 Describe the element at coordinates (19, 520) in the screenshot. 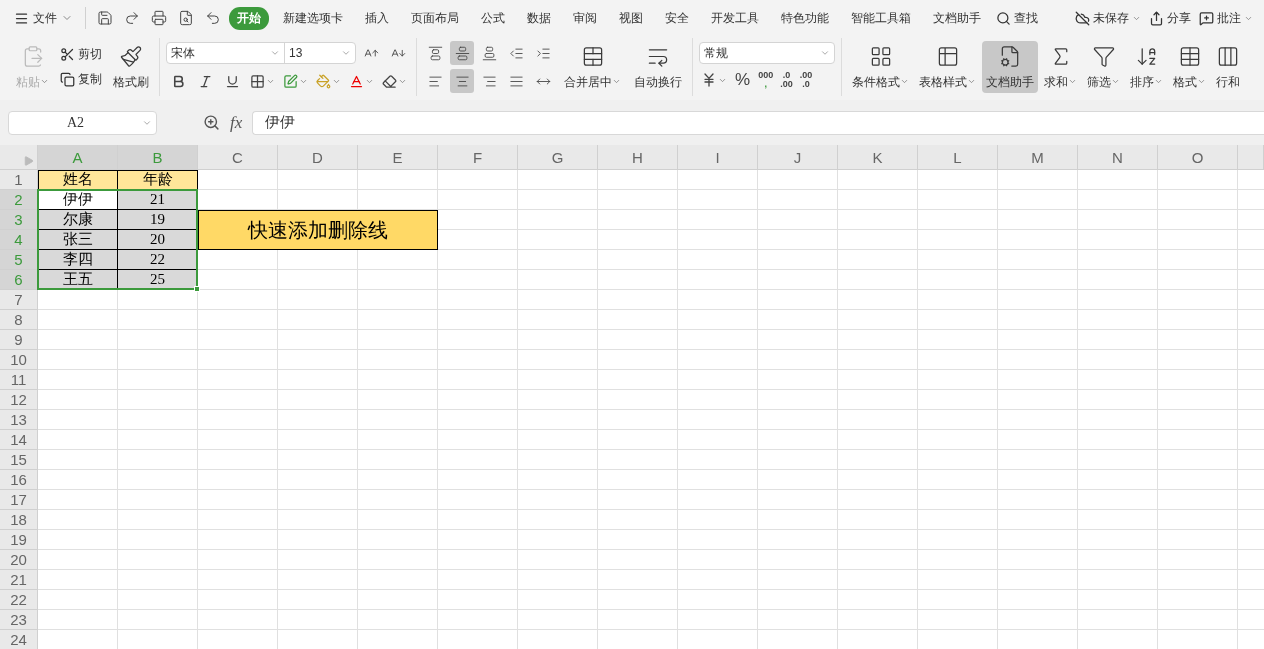

I see `row-header: 18` at that location.